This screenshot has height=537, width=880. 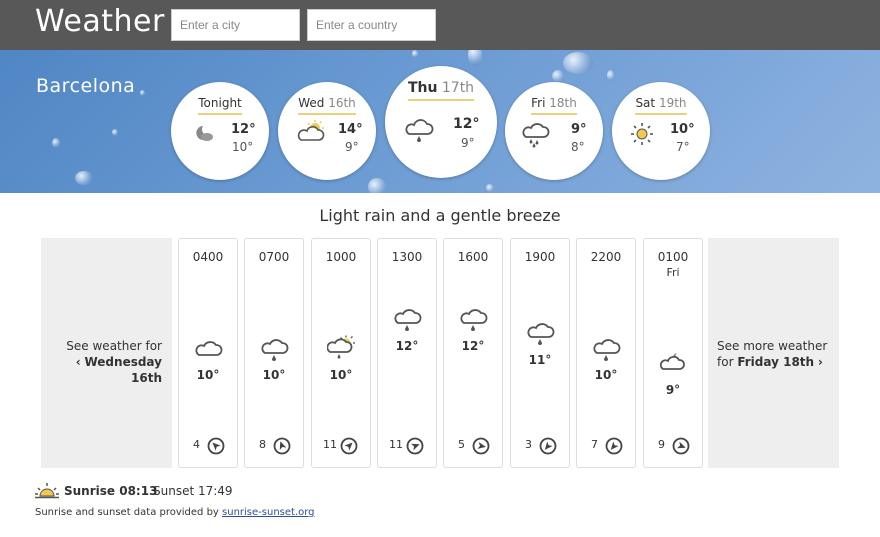 What do you see at coordinates (350, 129) in the screenshot?
I see `high-temp: 14°` at bounding box center [350, 129].